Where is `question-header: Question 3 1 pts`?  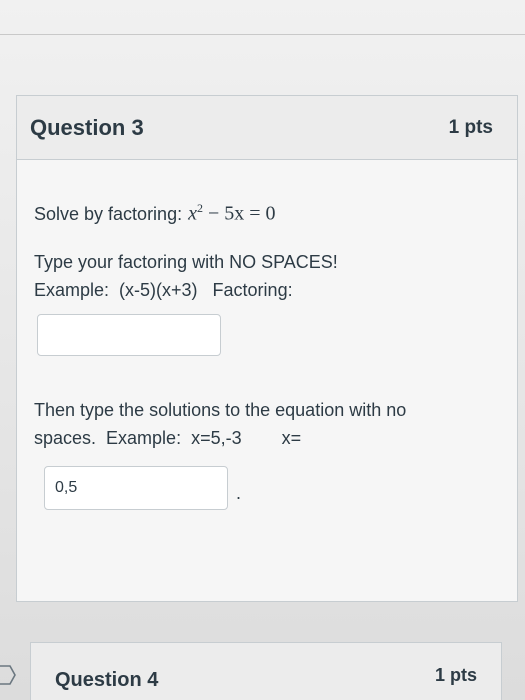
question-header: Question 3 1 pts is located at coordinates (267, 128).